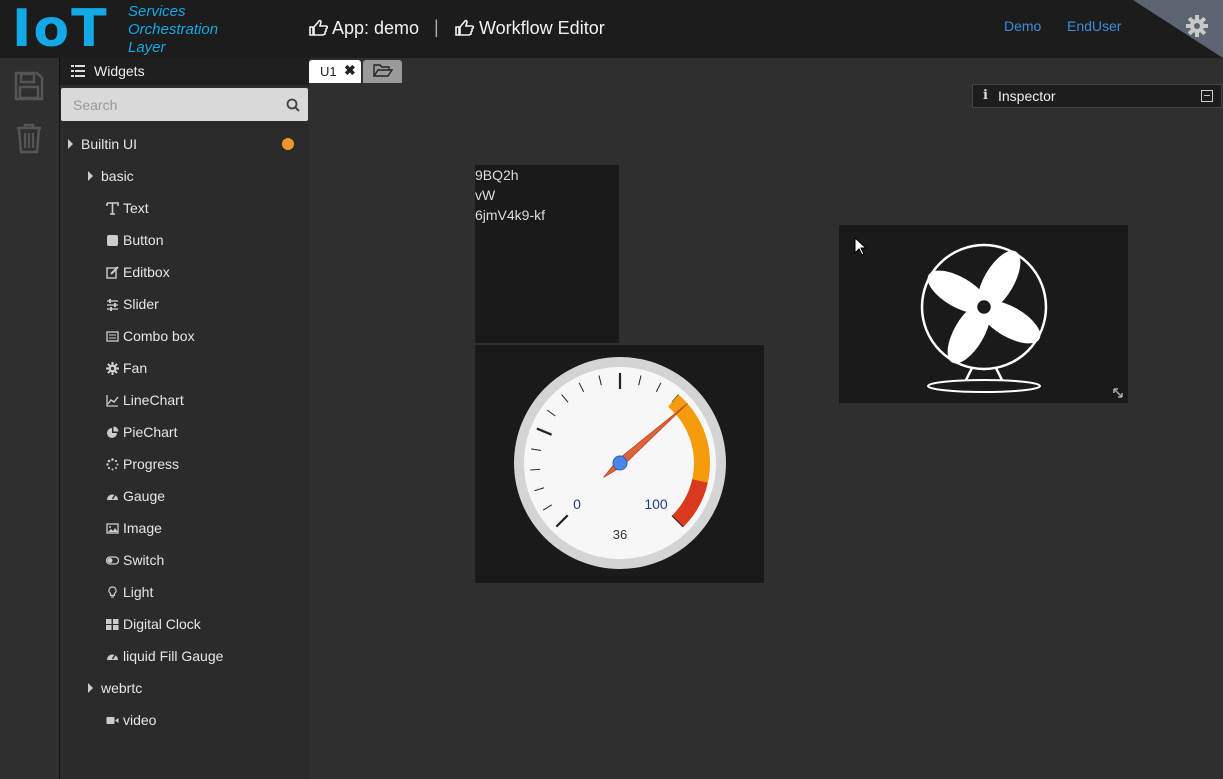 The height and width of the screenshot is (779, 1223). I want to click on lightbulb-icon, so click(112, 592).